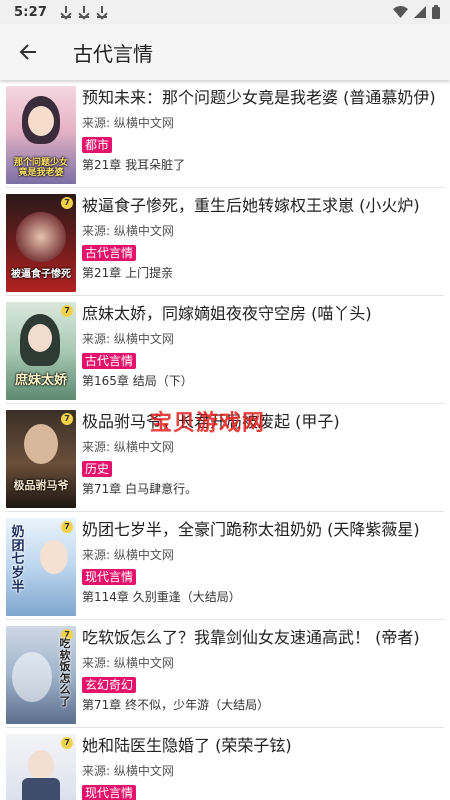  Describe the element at coordinates (31, 12) in the screenshot. I see `status-time: 5:27` at that location.